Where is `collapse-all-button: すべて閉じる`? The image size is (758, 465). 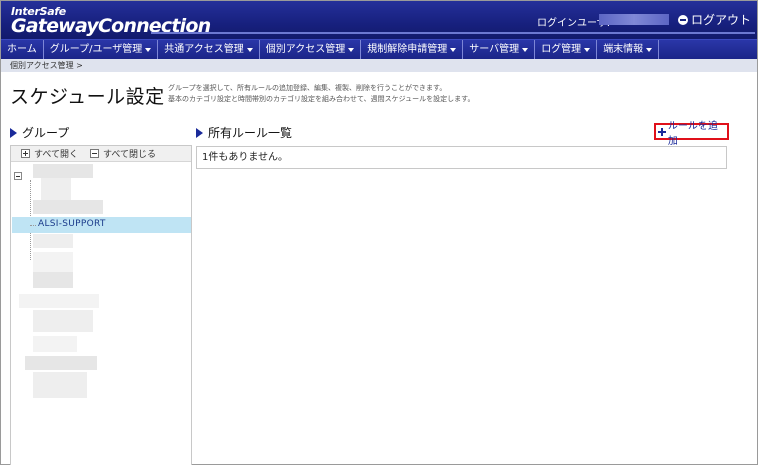 collapse-all-button: すべて閉じる is located at coordinates (123, 153).